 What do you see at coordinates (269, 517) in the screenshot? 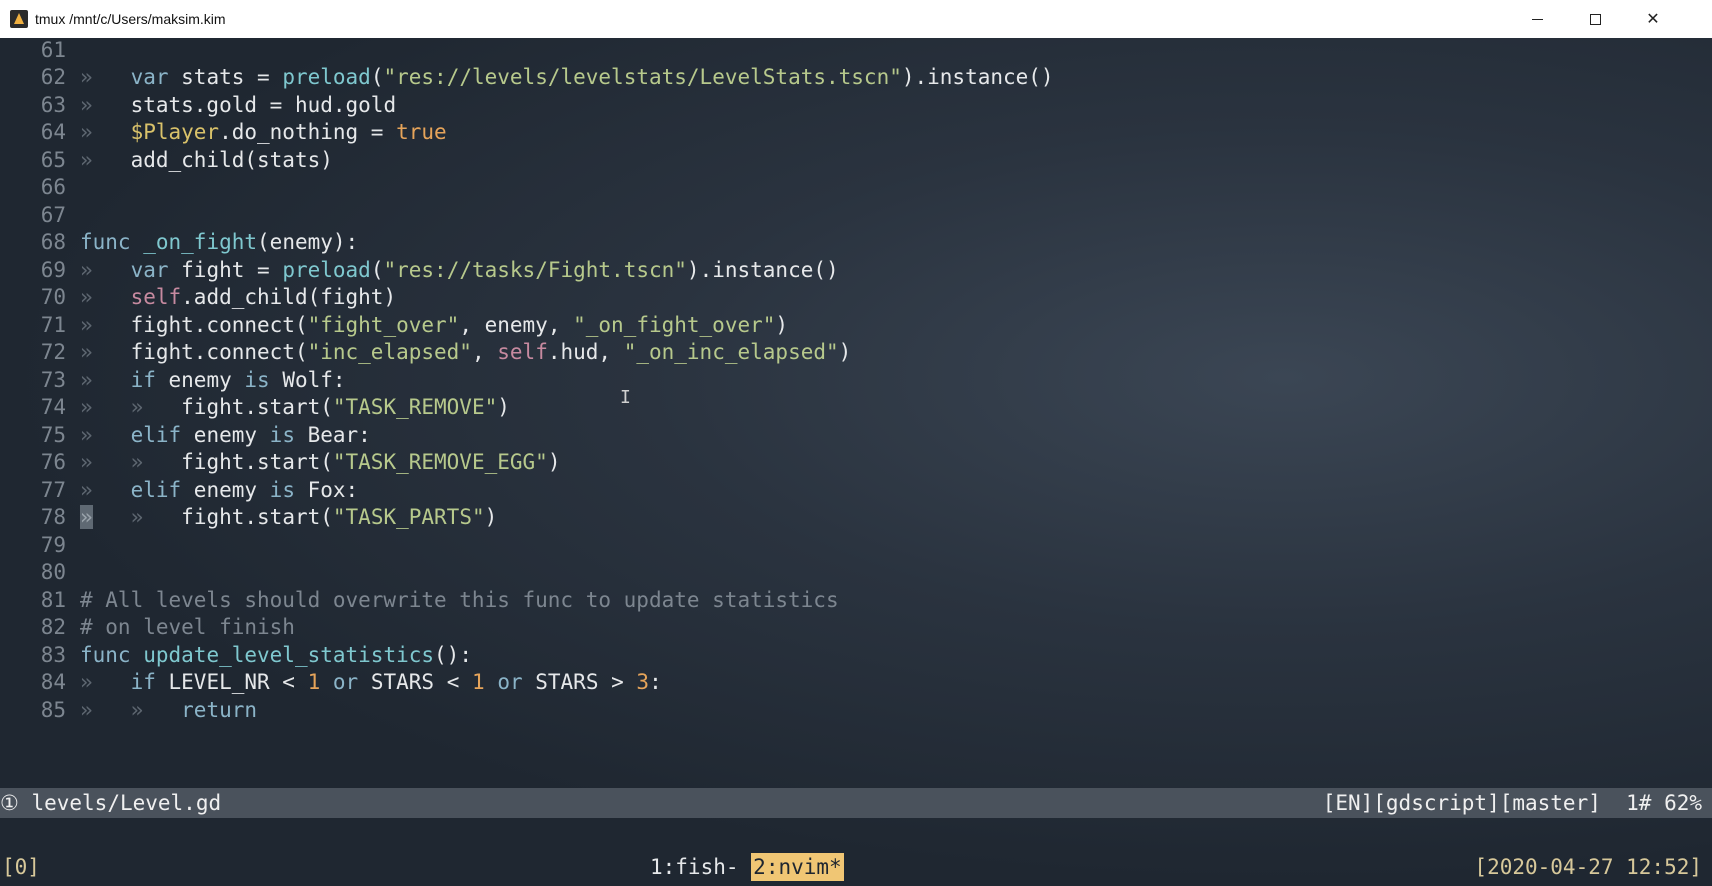
I see `code-line: 78» » fight.start("TASK_PARTS")` at bounding box center [269, 517].